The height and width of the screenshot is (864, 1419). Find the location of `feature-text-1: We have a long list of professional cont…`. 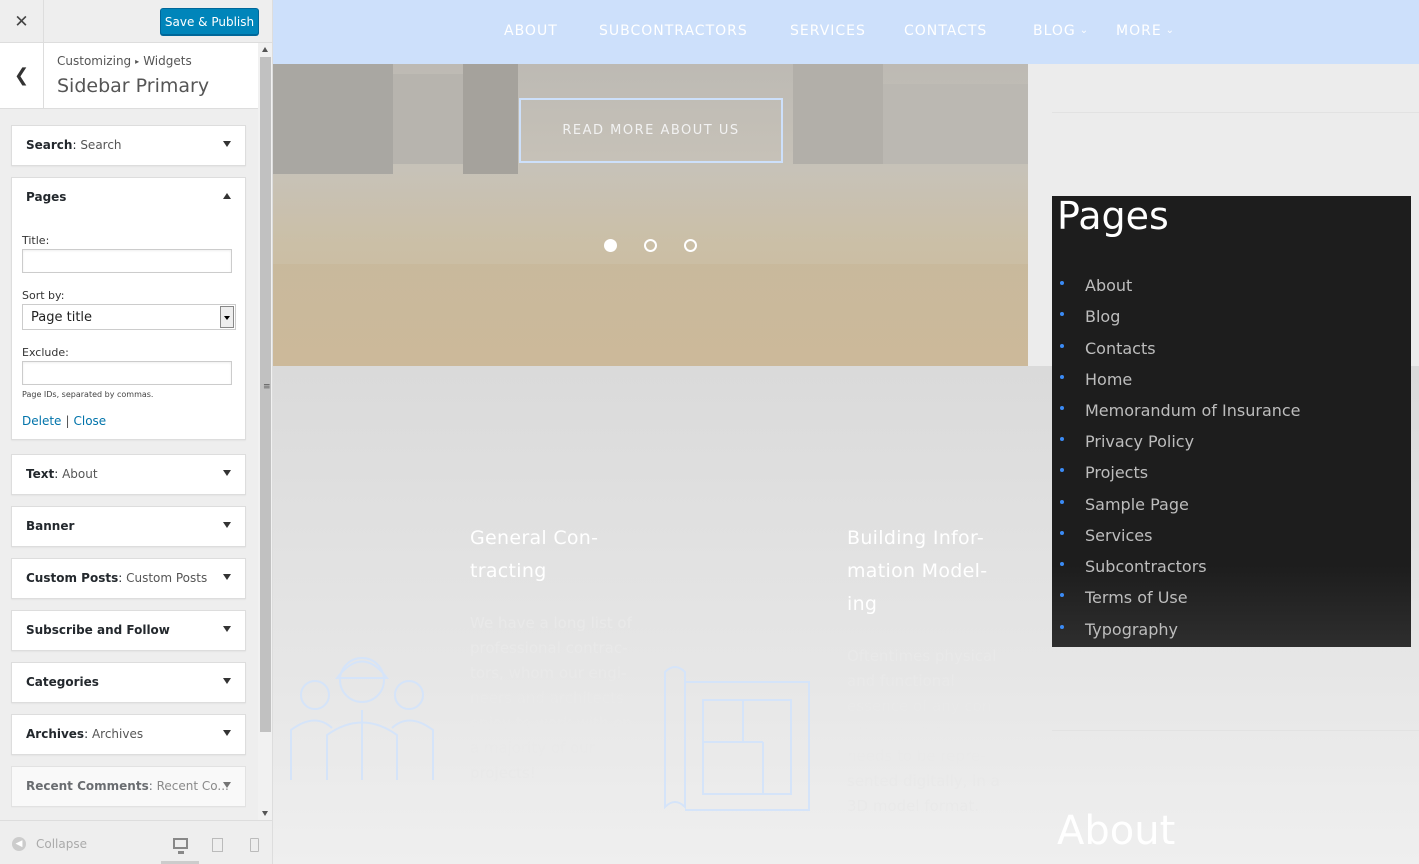

feature-text-1: We have a long list of professional cont… is located at coordinates (551, 698).